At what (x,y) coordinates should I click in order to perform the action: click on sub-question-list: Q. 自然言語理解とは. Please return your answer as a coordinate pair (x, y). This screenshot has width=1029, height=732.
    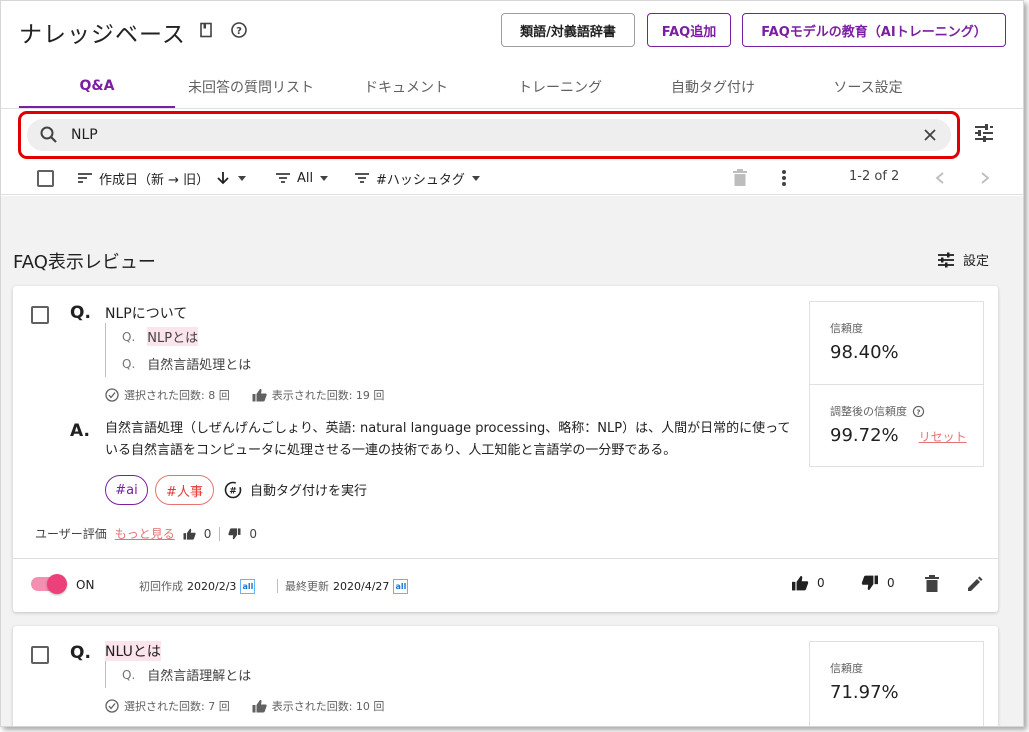
    Looking at the image, I should click on (178, 674).